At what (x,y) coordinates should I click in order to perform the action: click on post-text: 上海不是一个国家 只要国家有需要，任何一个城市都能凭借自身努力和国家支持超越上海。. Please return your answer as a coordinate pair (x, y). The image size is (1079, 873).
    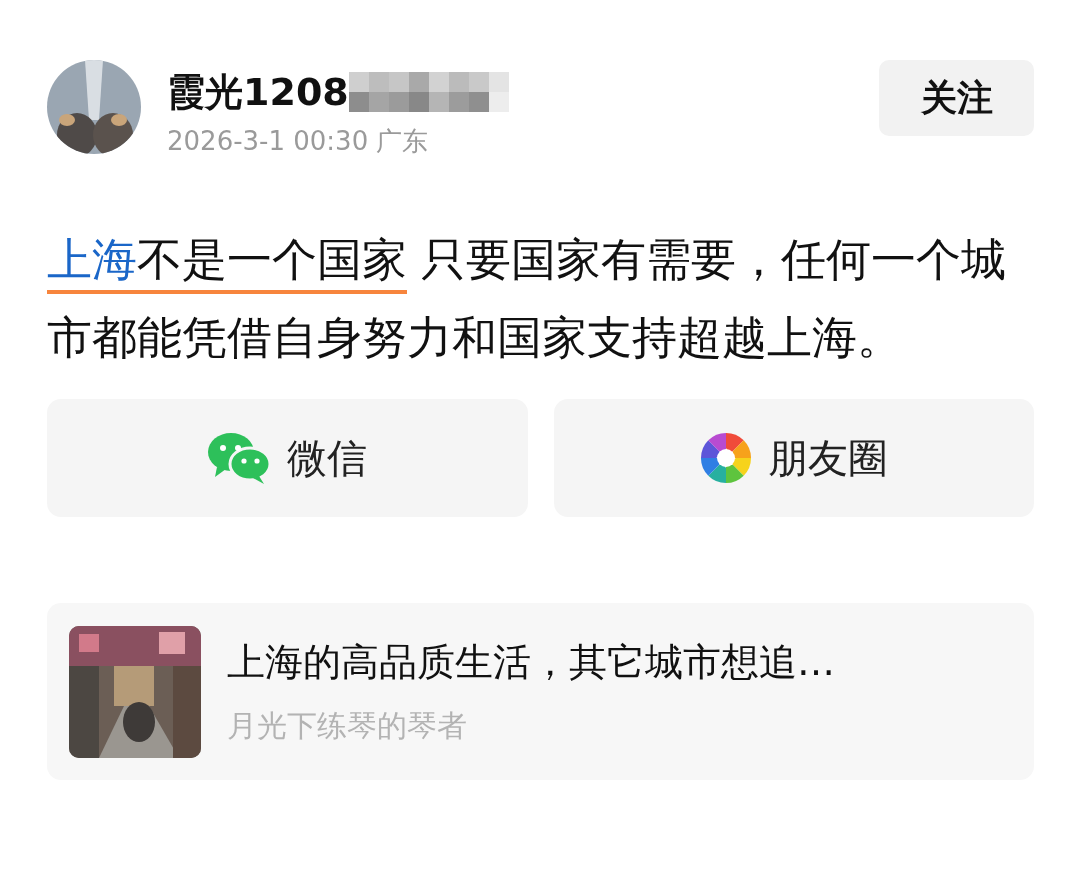
    Looking at the image, I should click on (527, 299).